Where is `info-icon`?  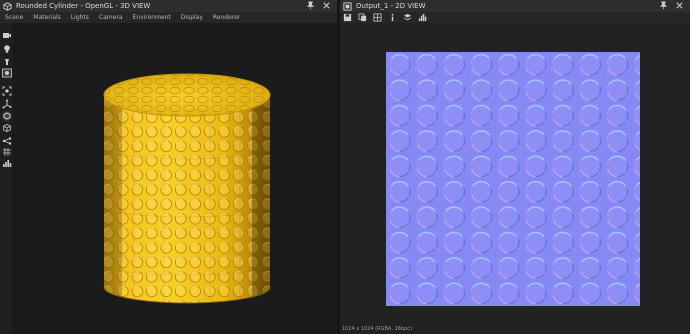
info-icon is located at coordinates (392, 17).